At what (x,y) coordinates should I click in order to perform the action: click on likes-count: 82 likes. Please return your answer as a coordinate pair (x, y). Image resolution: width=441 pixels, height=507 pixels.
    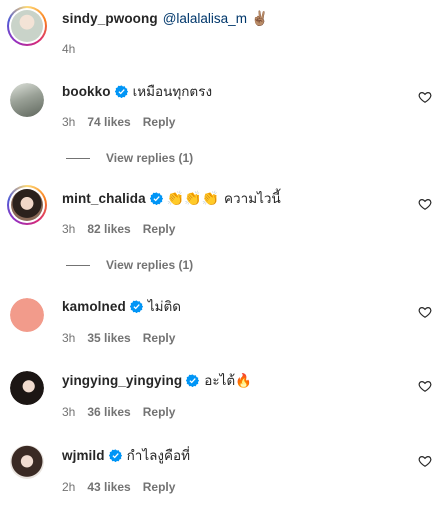
    Looking at the image, I should click on (108, 229).